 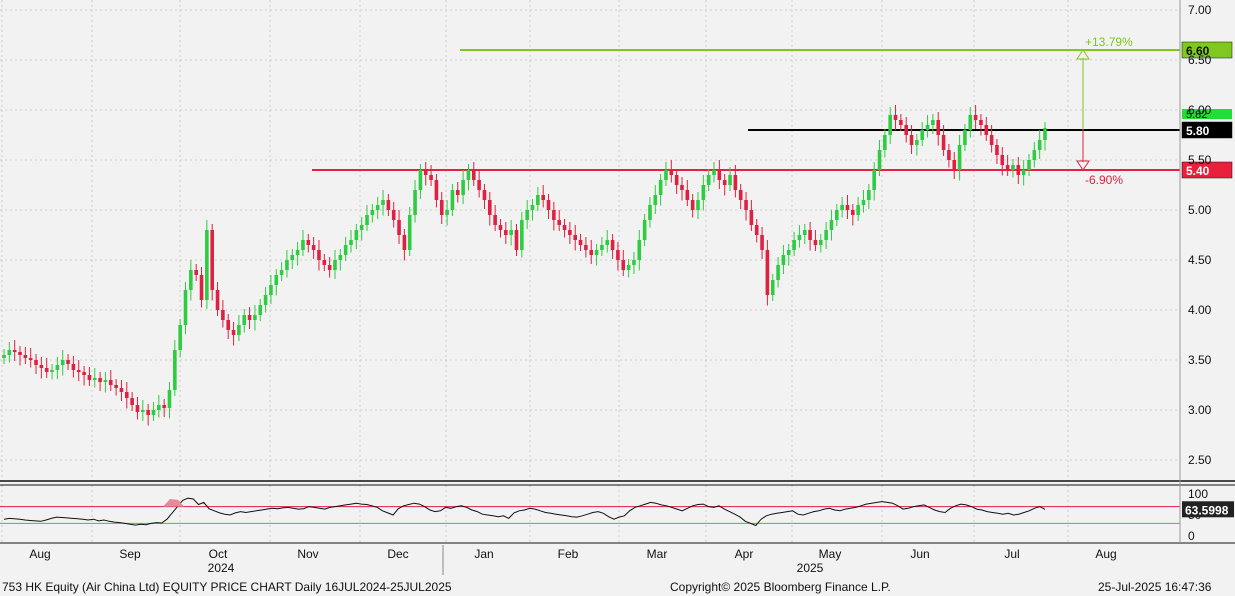 I want to click on month-tick-label: Jul, so click(x=1011, y=554).